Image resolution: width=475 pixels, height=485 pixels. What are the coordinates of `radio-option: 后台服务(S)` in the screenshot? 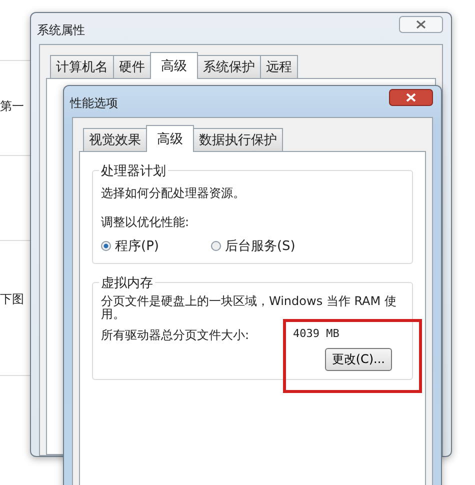 It's located at (253, 246).